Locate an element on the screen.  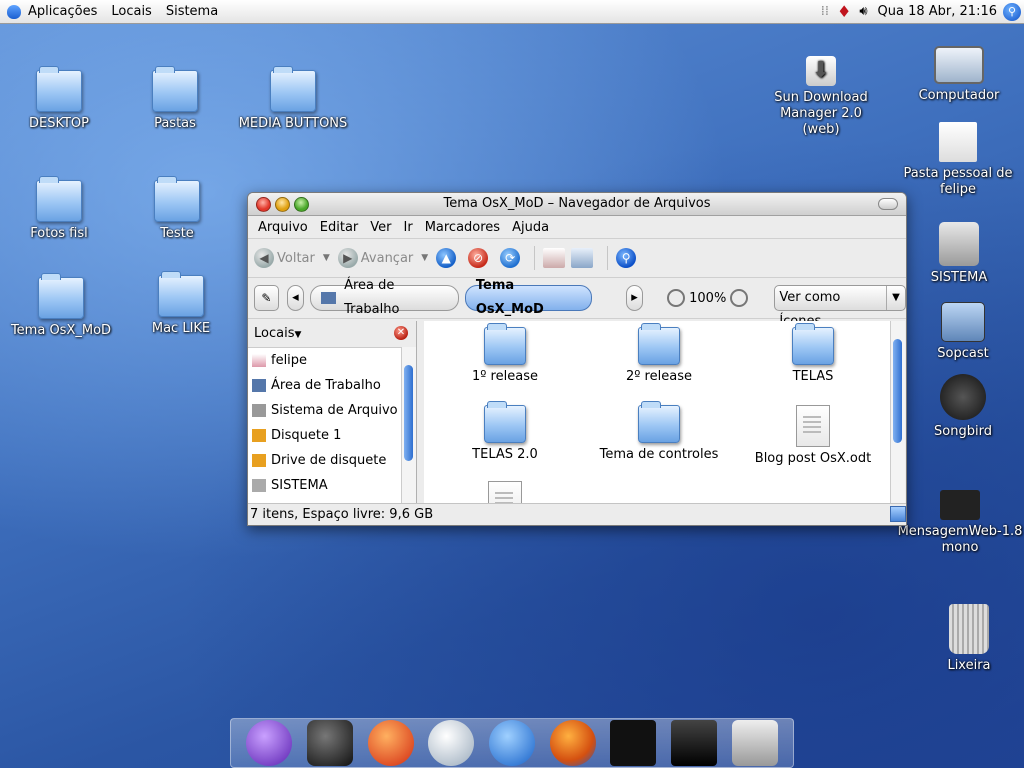
menu-arquivo: Arquivo is located at coordinates (283, 227).